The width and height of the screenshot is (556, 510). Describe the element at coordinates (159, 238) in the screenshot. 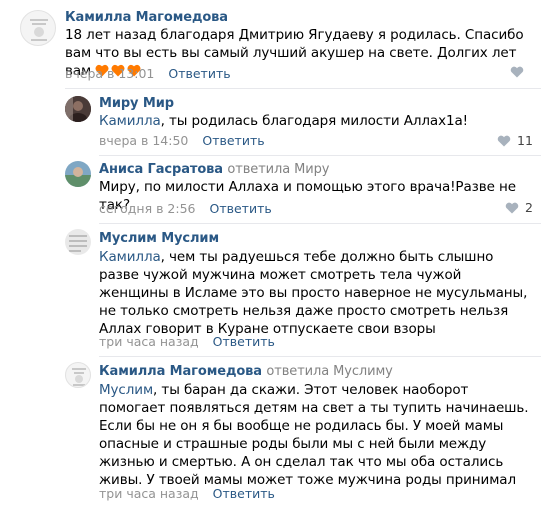

I see `comment-author: Муслим Муслим` at that location.